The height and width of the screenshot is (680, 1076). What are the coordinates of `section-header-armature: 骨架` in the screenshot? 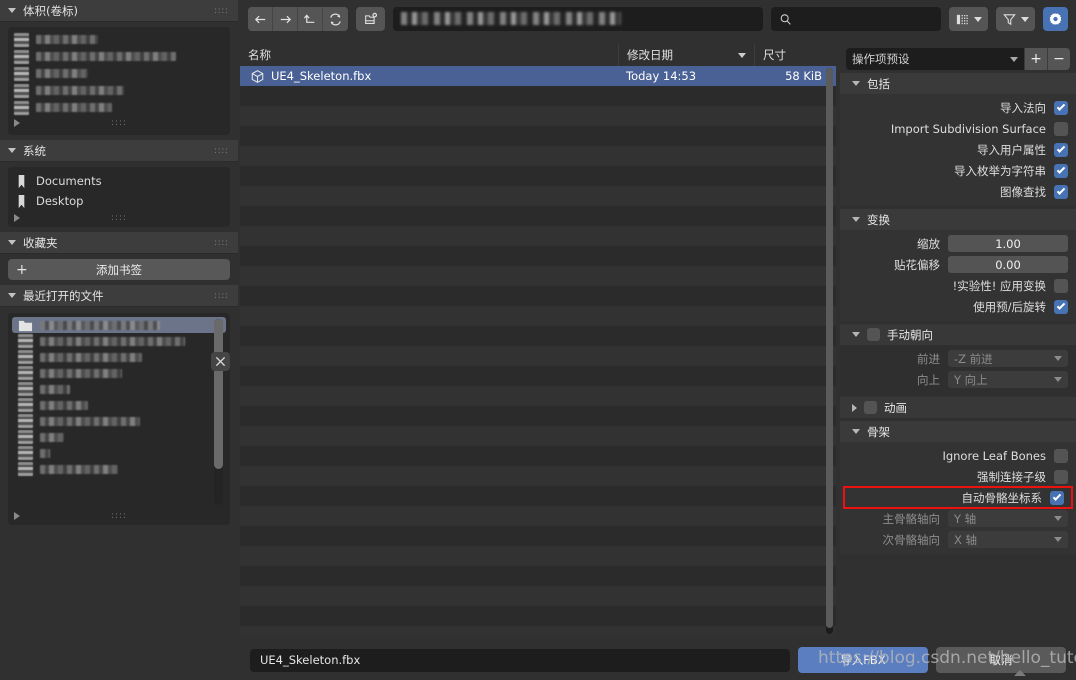 It's located at (958, 431).